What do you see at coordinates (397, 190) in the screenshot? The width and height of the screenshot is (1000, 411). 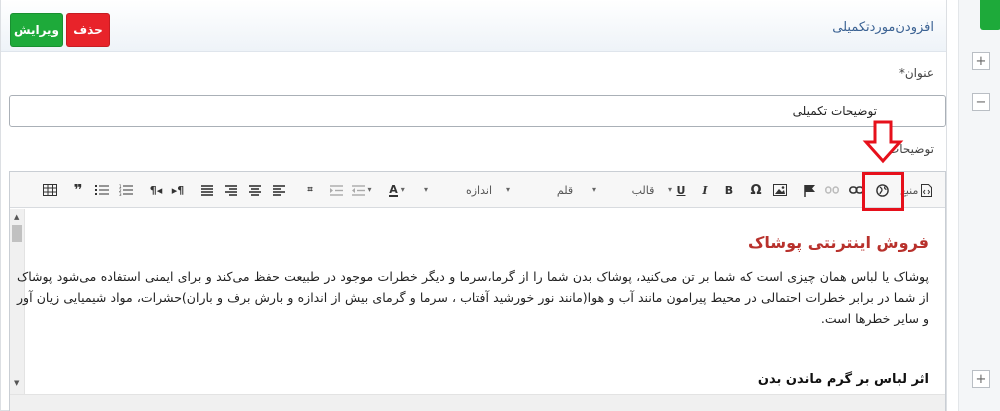 I see `text-color-icon: A ▾` at bounding box center [397, 190].